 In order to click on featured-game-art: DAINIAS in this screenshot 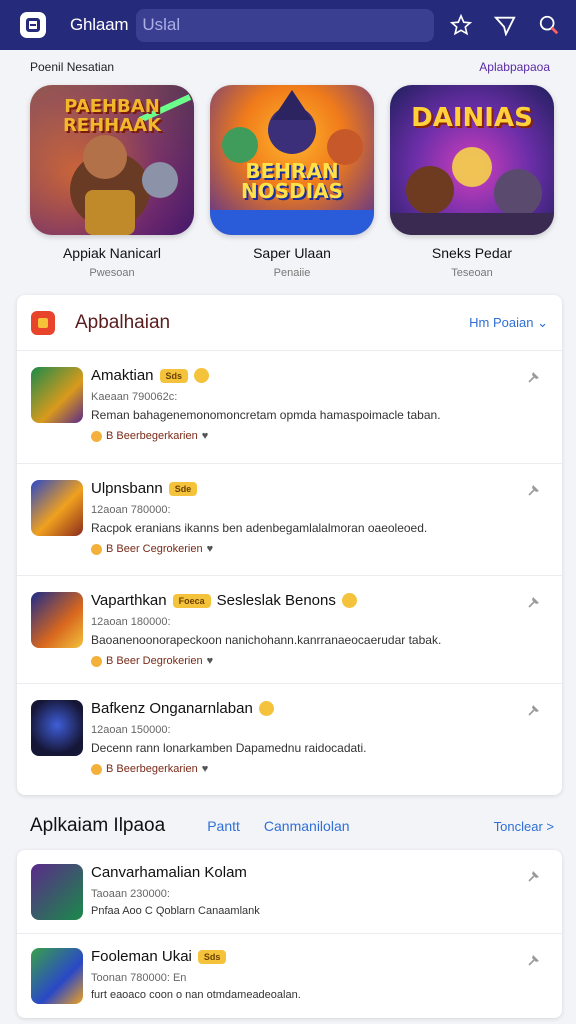, I will do `click(472, 160)`.